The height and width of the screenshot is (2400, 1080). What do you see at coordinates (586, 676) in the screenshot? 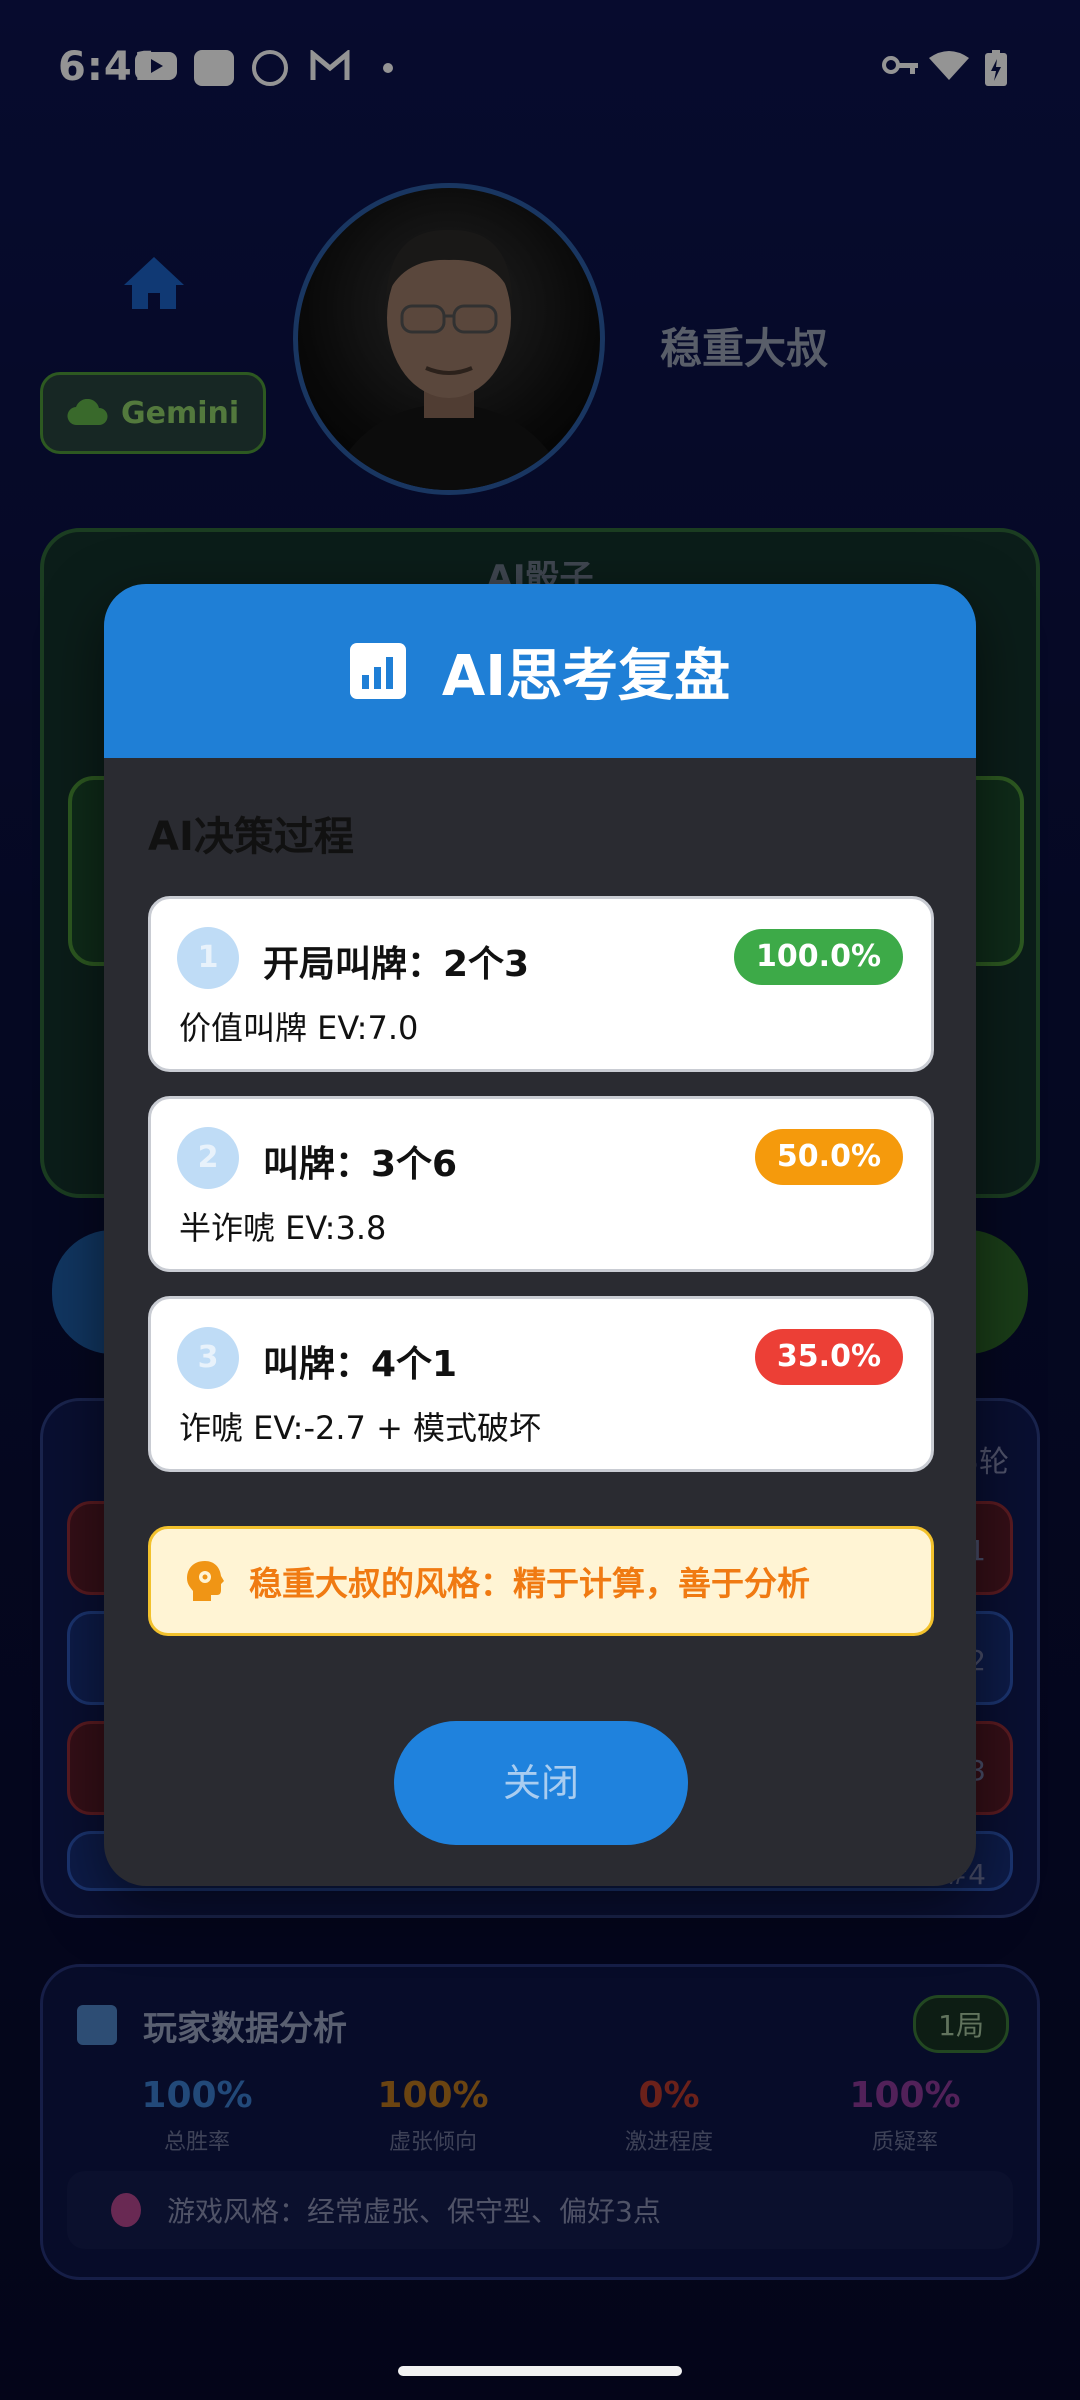
I see `dialog-title: AI思考复盘` at bounding box center [586, 676].